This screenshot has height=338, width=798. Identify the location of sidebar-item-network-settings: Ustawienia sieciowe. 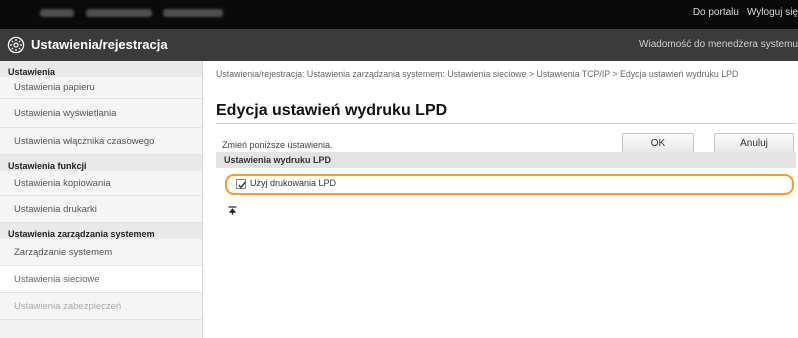
(101, 279).